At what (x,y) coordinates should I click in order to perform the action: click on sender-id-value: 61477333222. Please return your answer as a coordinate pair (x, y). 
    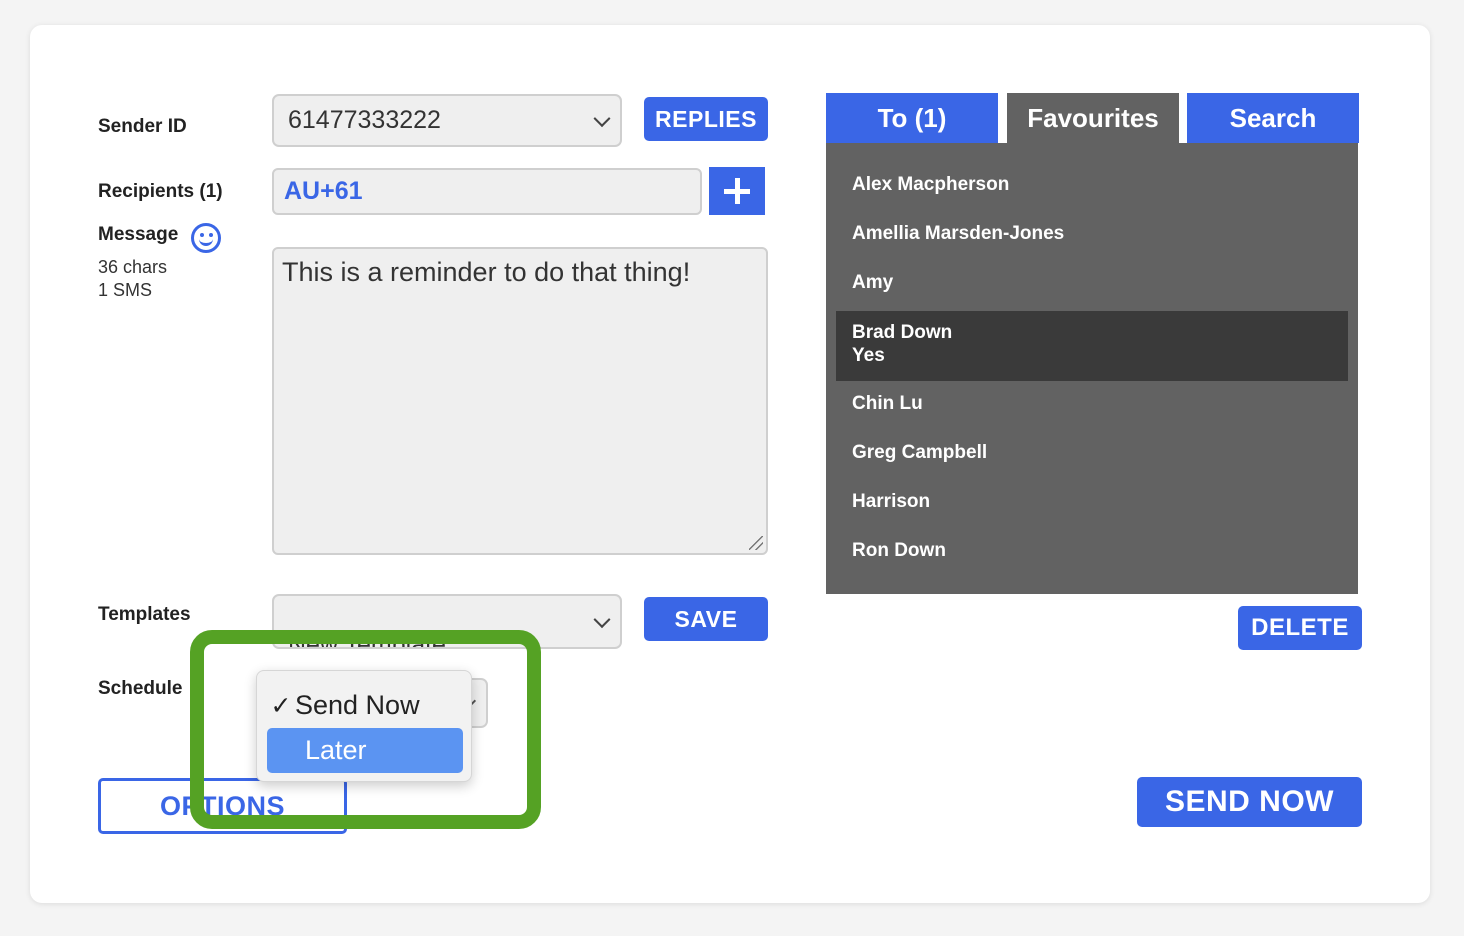
    Looking at the image, I should click on (364, 120).